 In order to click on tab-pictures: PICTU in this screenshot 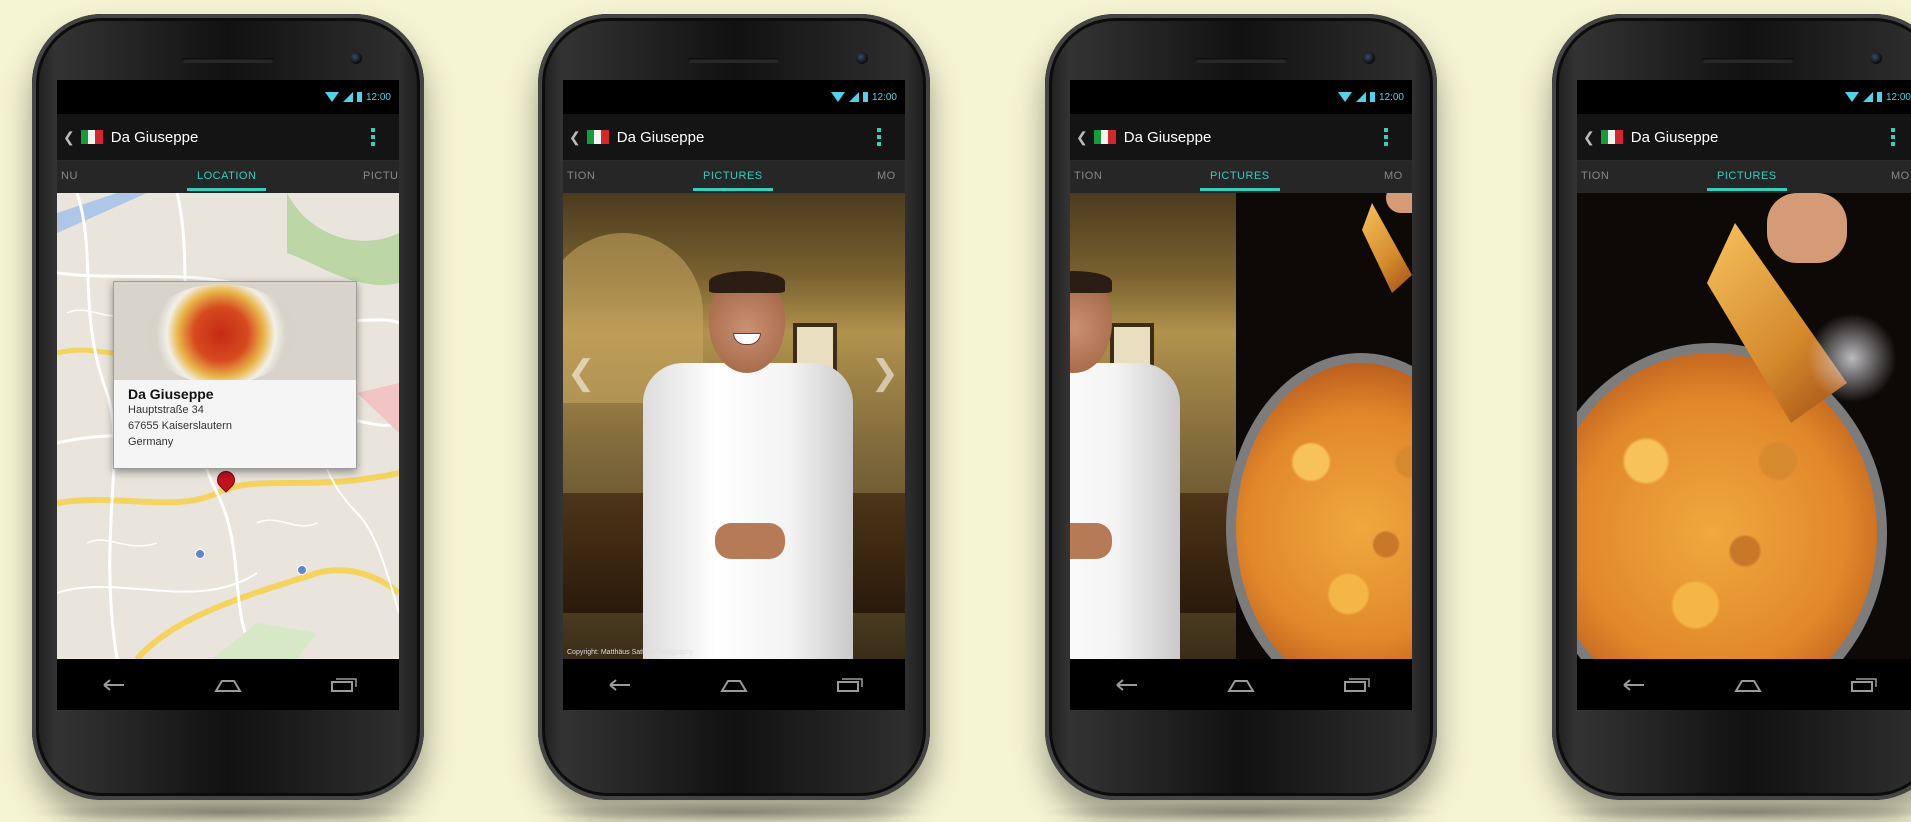, I will do `click(381, 176)`.